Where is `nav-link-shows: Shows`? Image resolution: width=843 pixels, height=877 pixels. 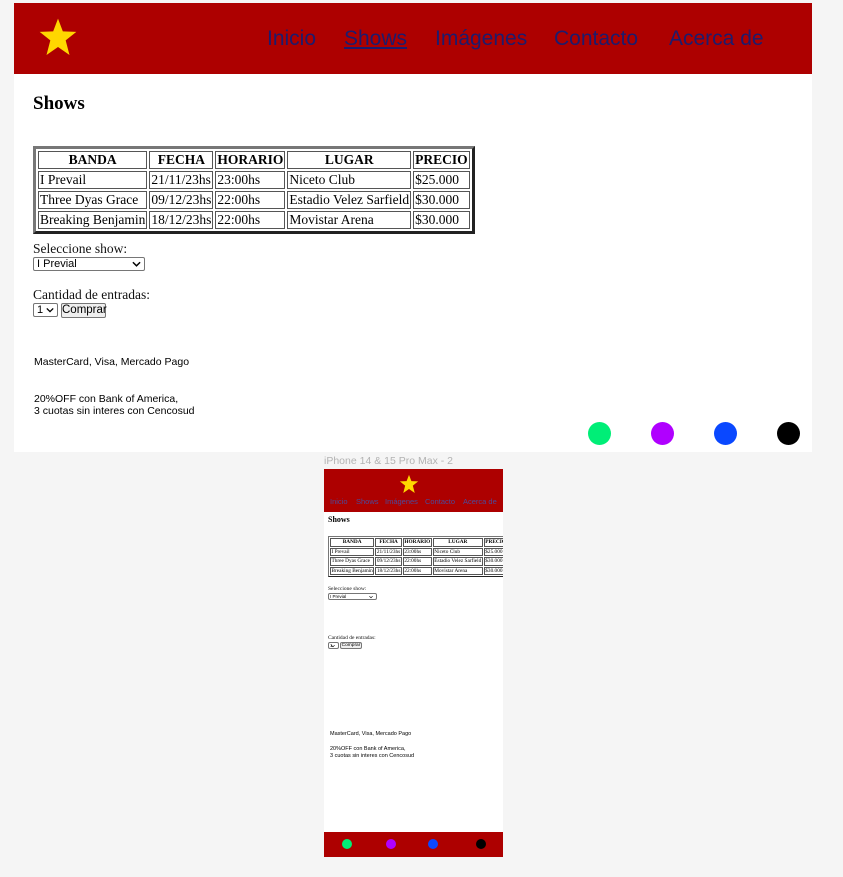
nav-link-shows: Shows is located at coordinates (375, 39).